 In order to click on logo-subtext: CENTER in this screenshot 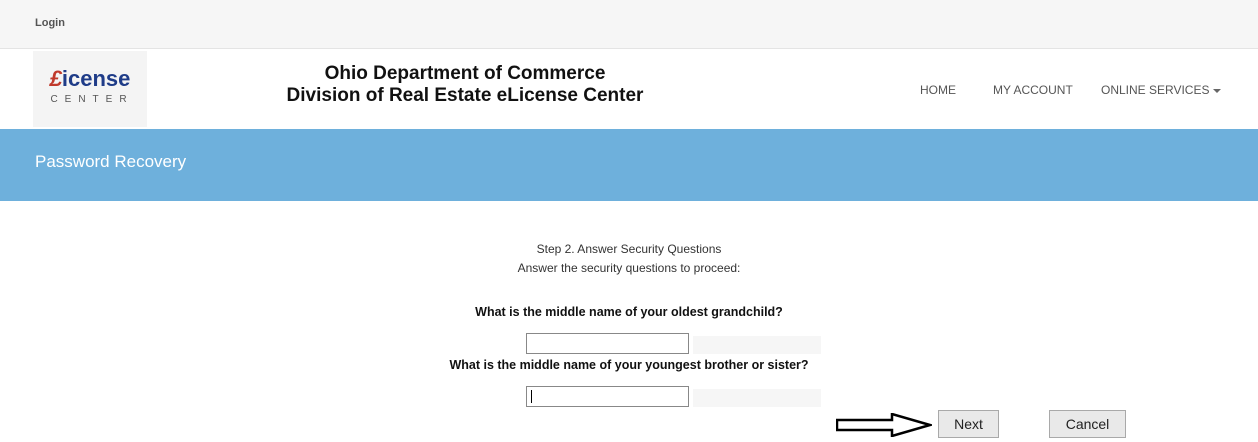, I will do `click(92, 99)`.